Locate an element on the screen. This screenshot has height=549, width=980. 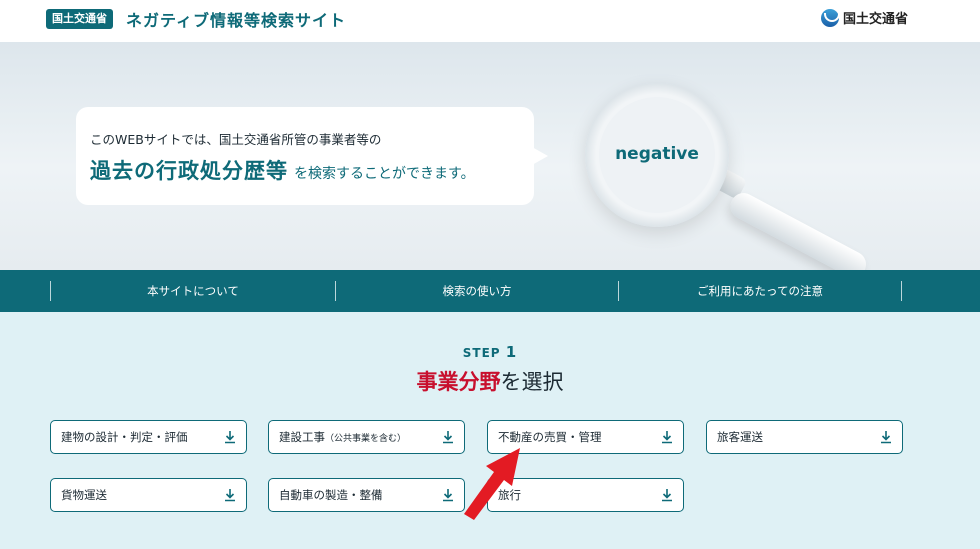
ministry-badge: 国土交通省 is located at coordinates (79, 19).